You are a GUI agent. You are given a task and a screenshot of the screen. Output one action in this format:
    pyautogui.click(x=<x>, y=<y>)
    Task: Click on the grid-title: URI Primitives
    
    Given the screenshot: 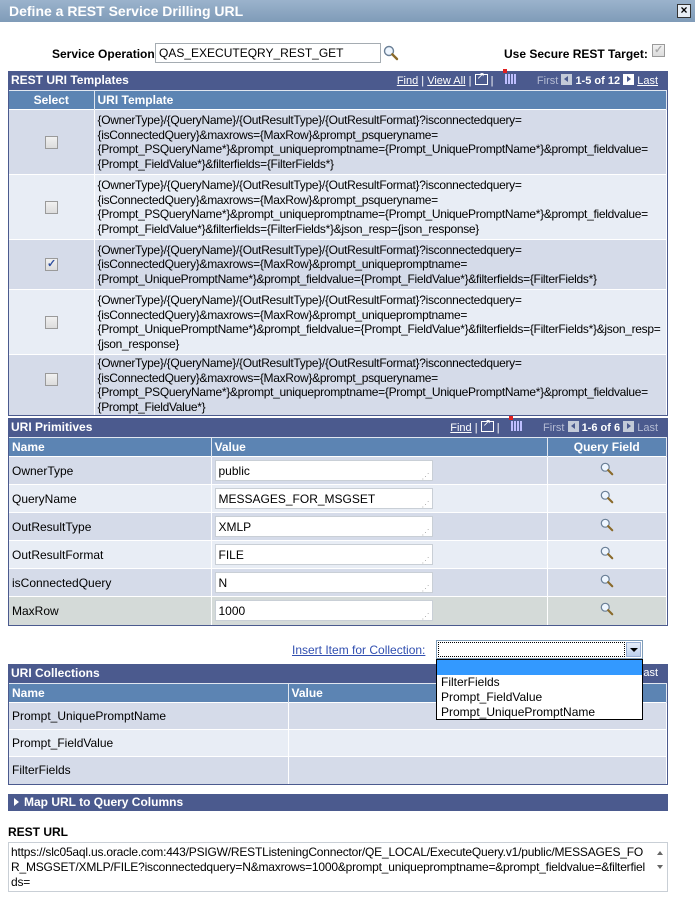 What is the action you would take?
    pyautogui.click(x=52, y=427)
    